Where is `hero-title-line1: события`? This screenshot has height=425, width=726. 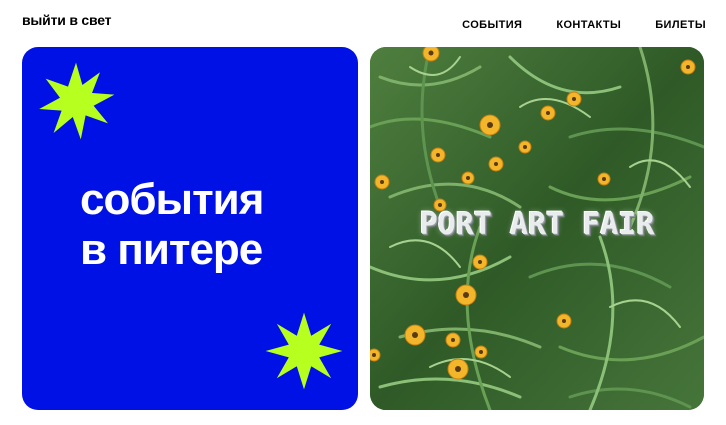 hero-title-line1: события is located at coordinates (172, 199).